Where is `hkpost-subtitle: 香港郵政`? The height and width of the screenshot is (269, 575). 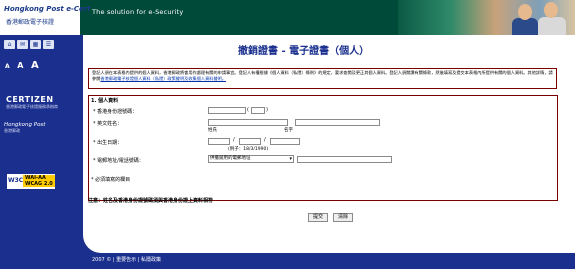 hkpost-subtitle: 香港郵政 is located at coordinates (12, 130).